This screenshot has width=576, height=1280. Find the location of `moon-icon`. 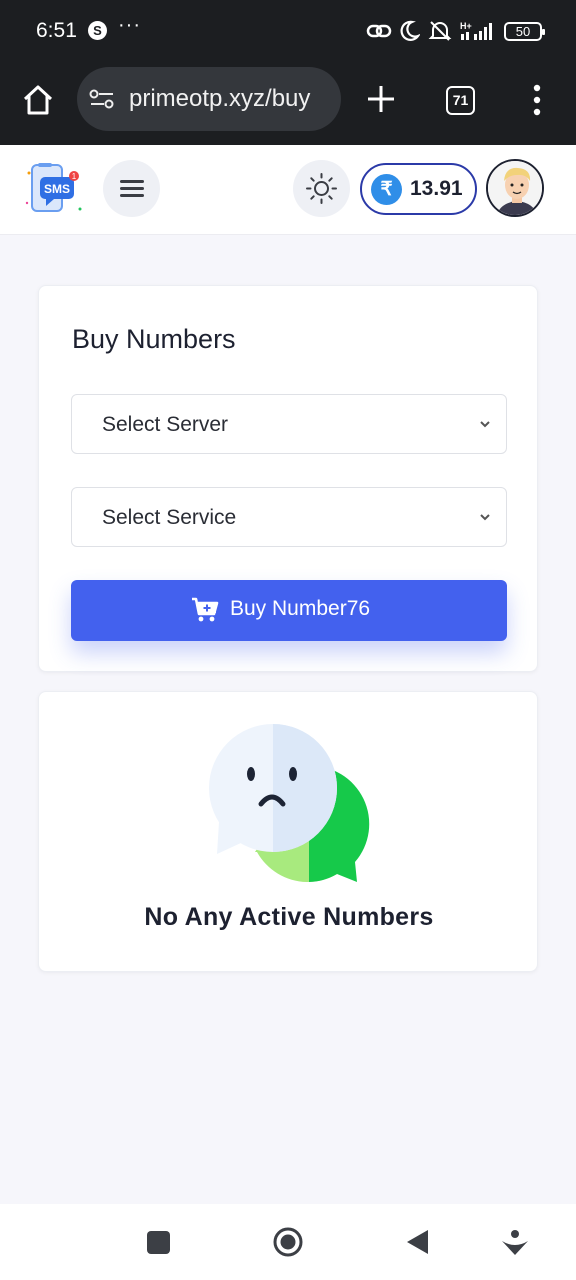

moon-icon is located at coordinates (410, 30).